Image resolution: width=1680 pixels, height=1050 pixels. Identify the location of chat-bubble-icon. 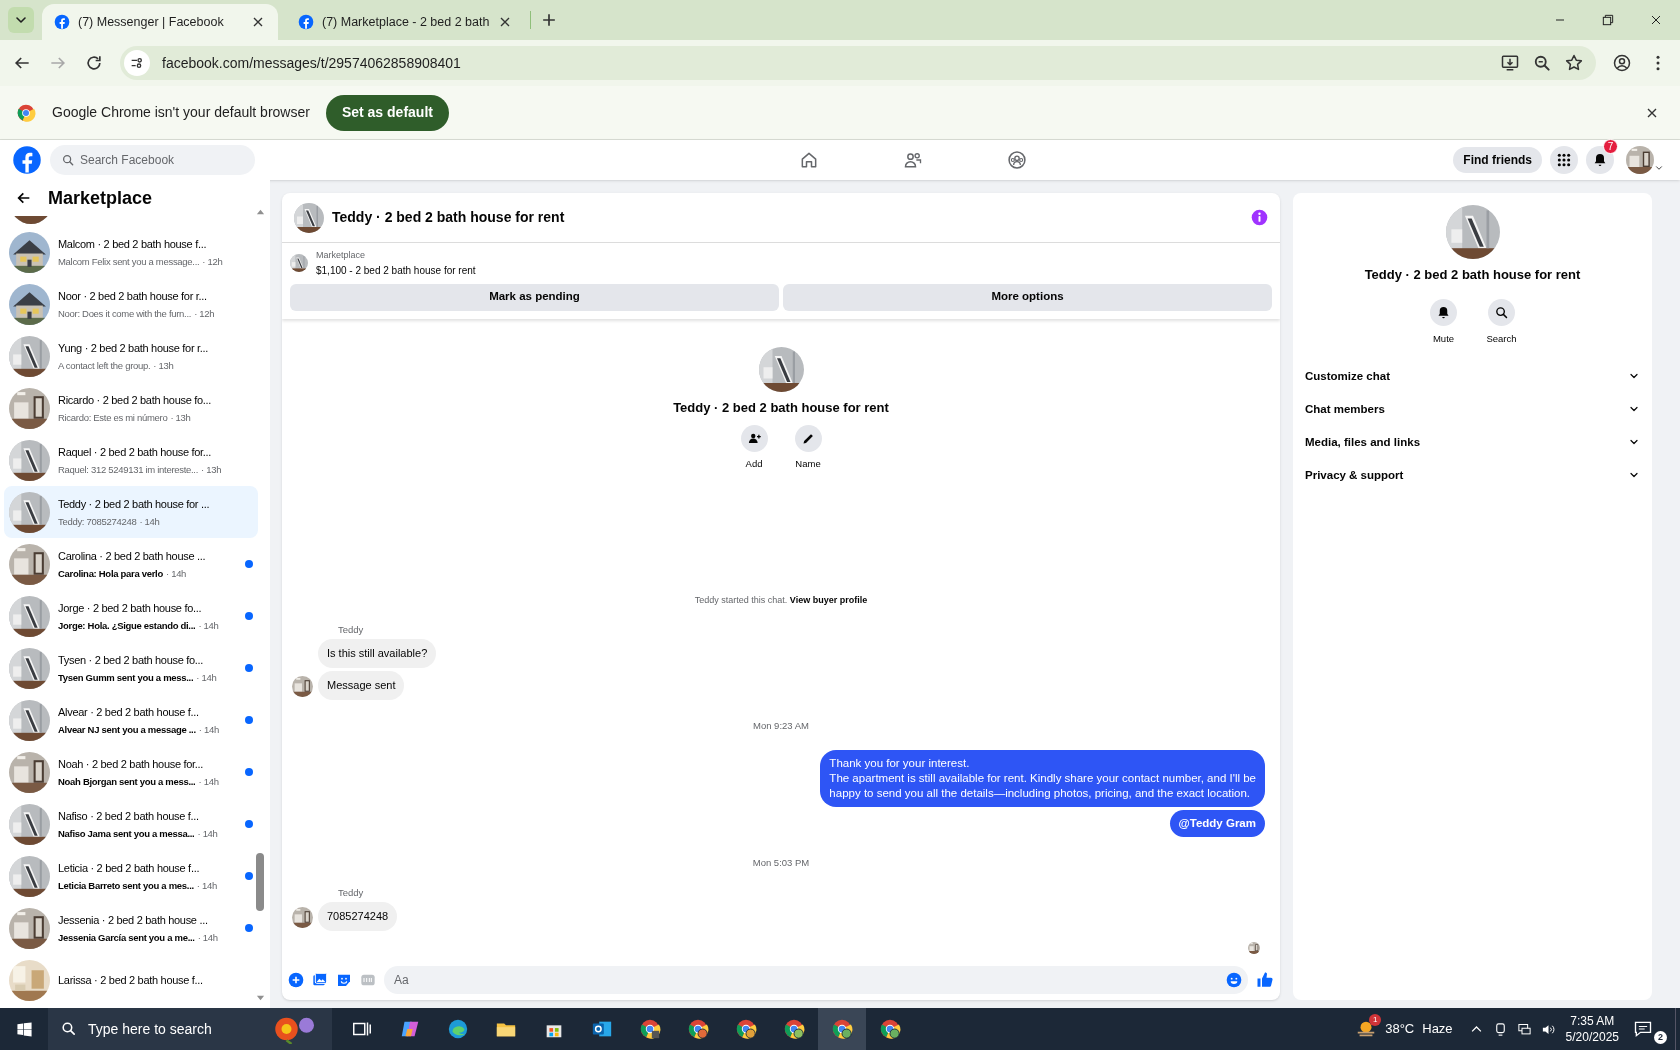
(1643, 1029).